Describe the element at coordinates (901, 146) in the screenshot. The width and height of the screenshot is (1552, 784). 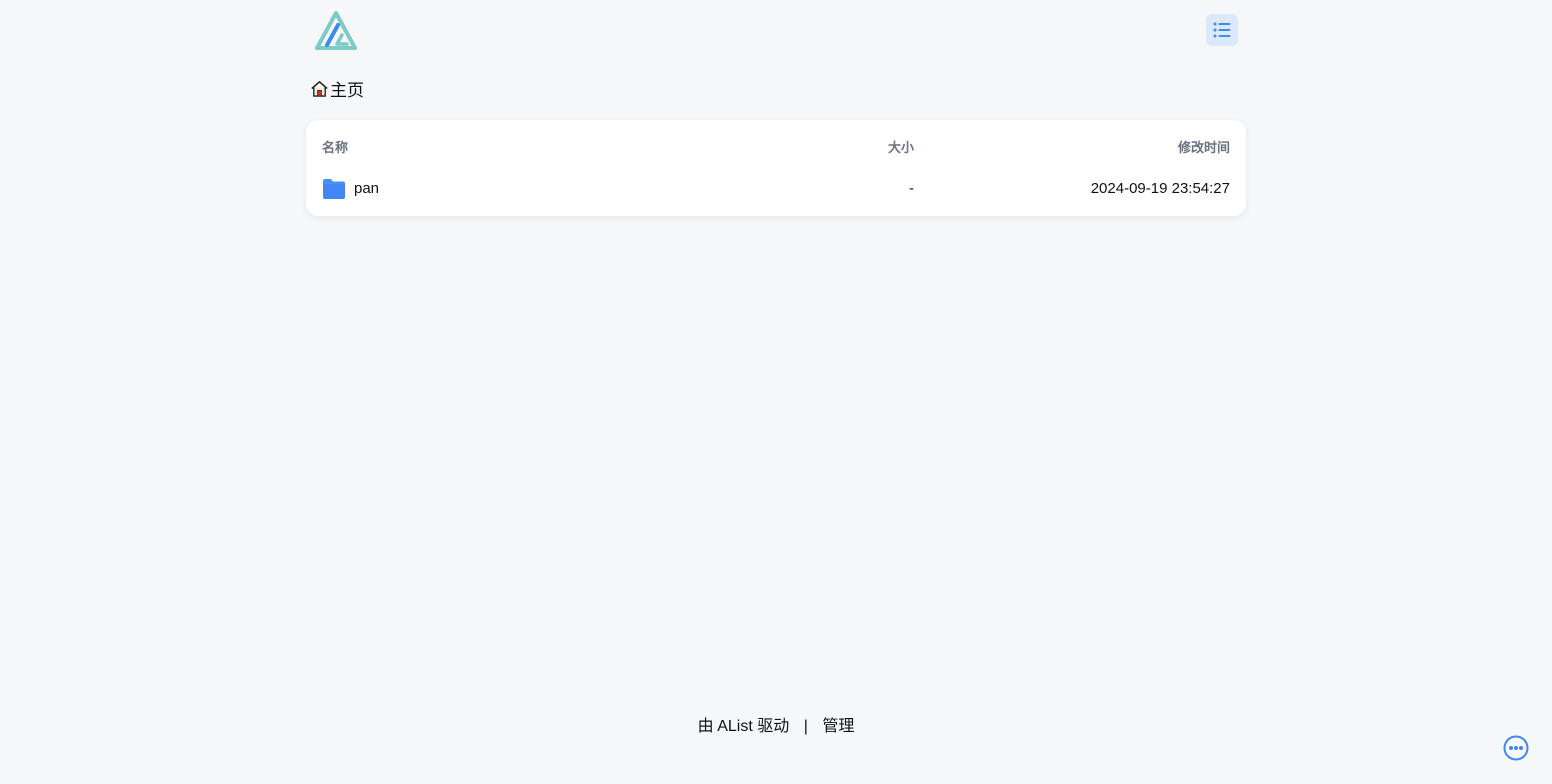
I see `column-header-size: 大小` at that location.